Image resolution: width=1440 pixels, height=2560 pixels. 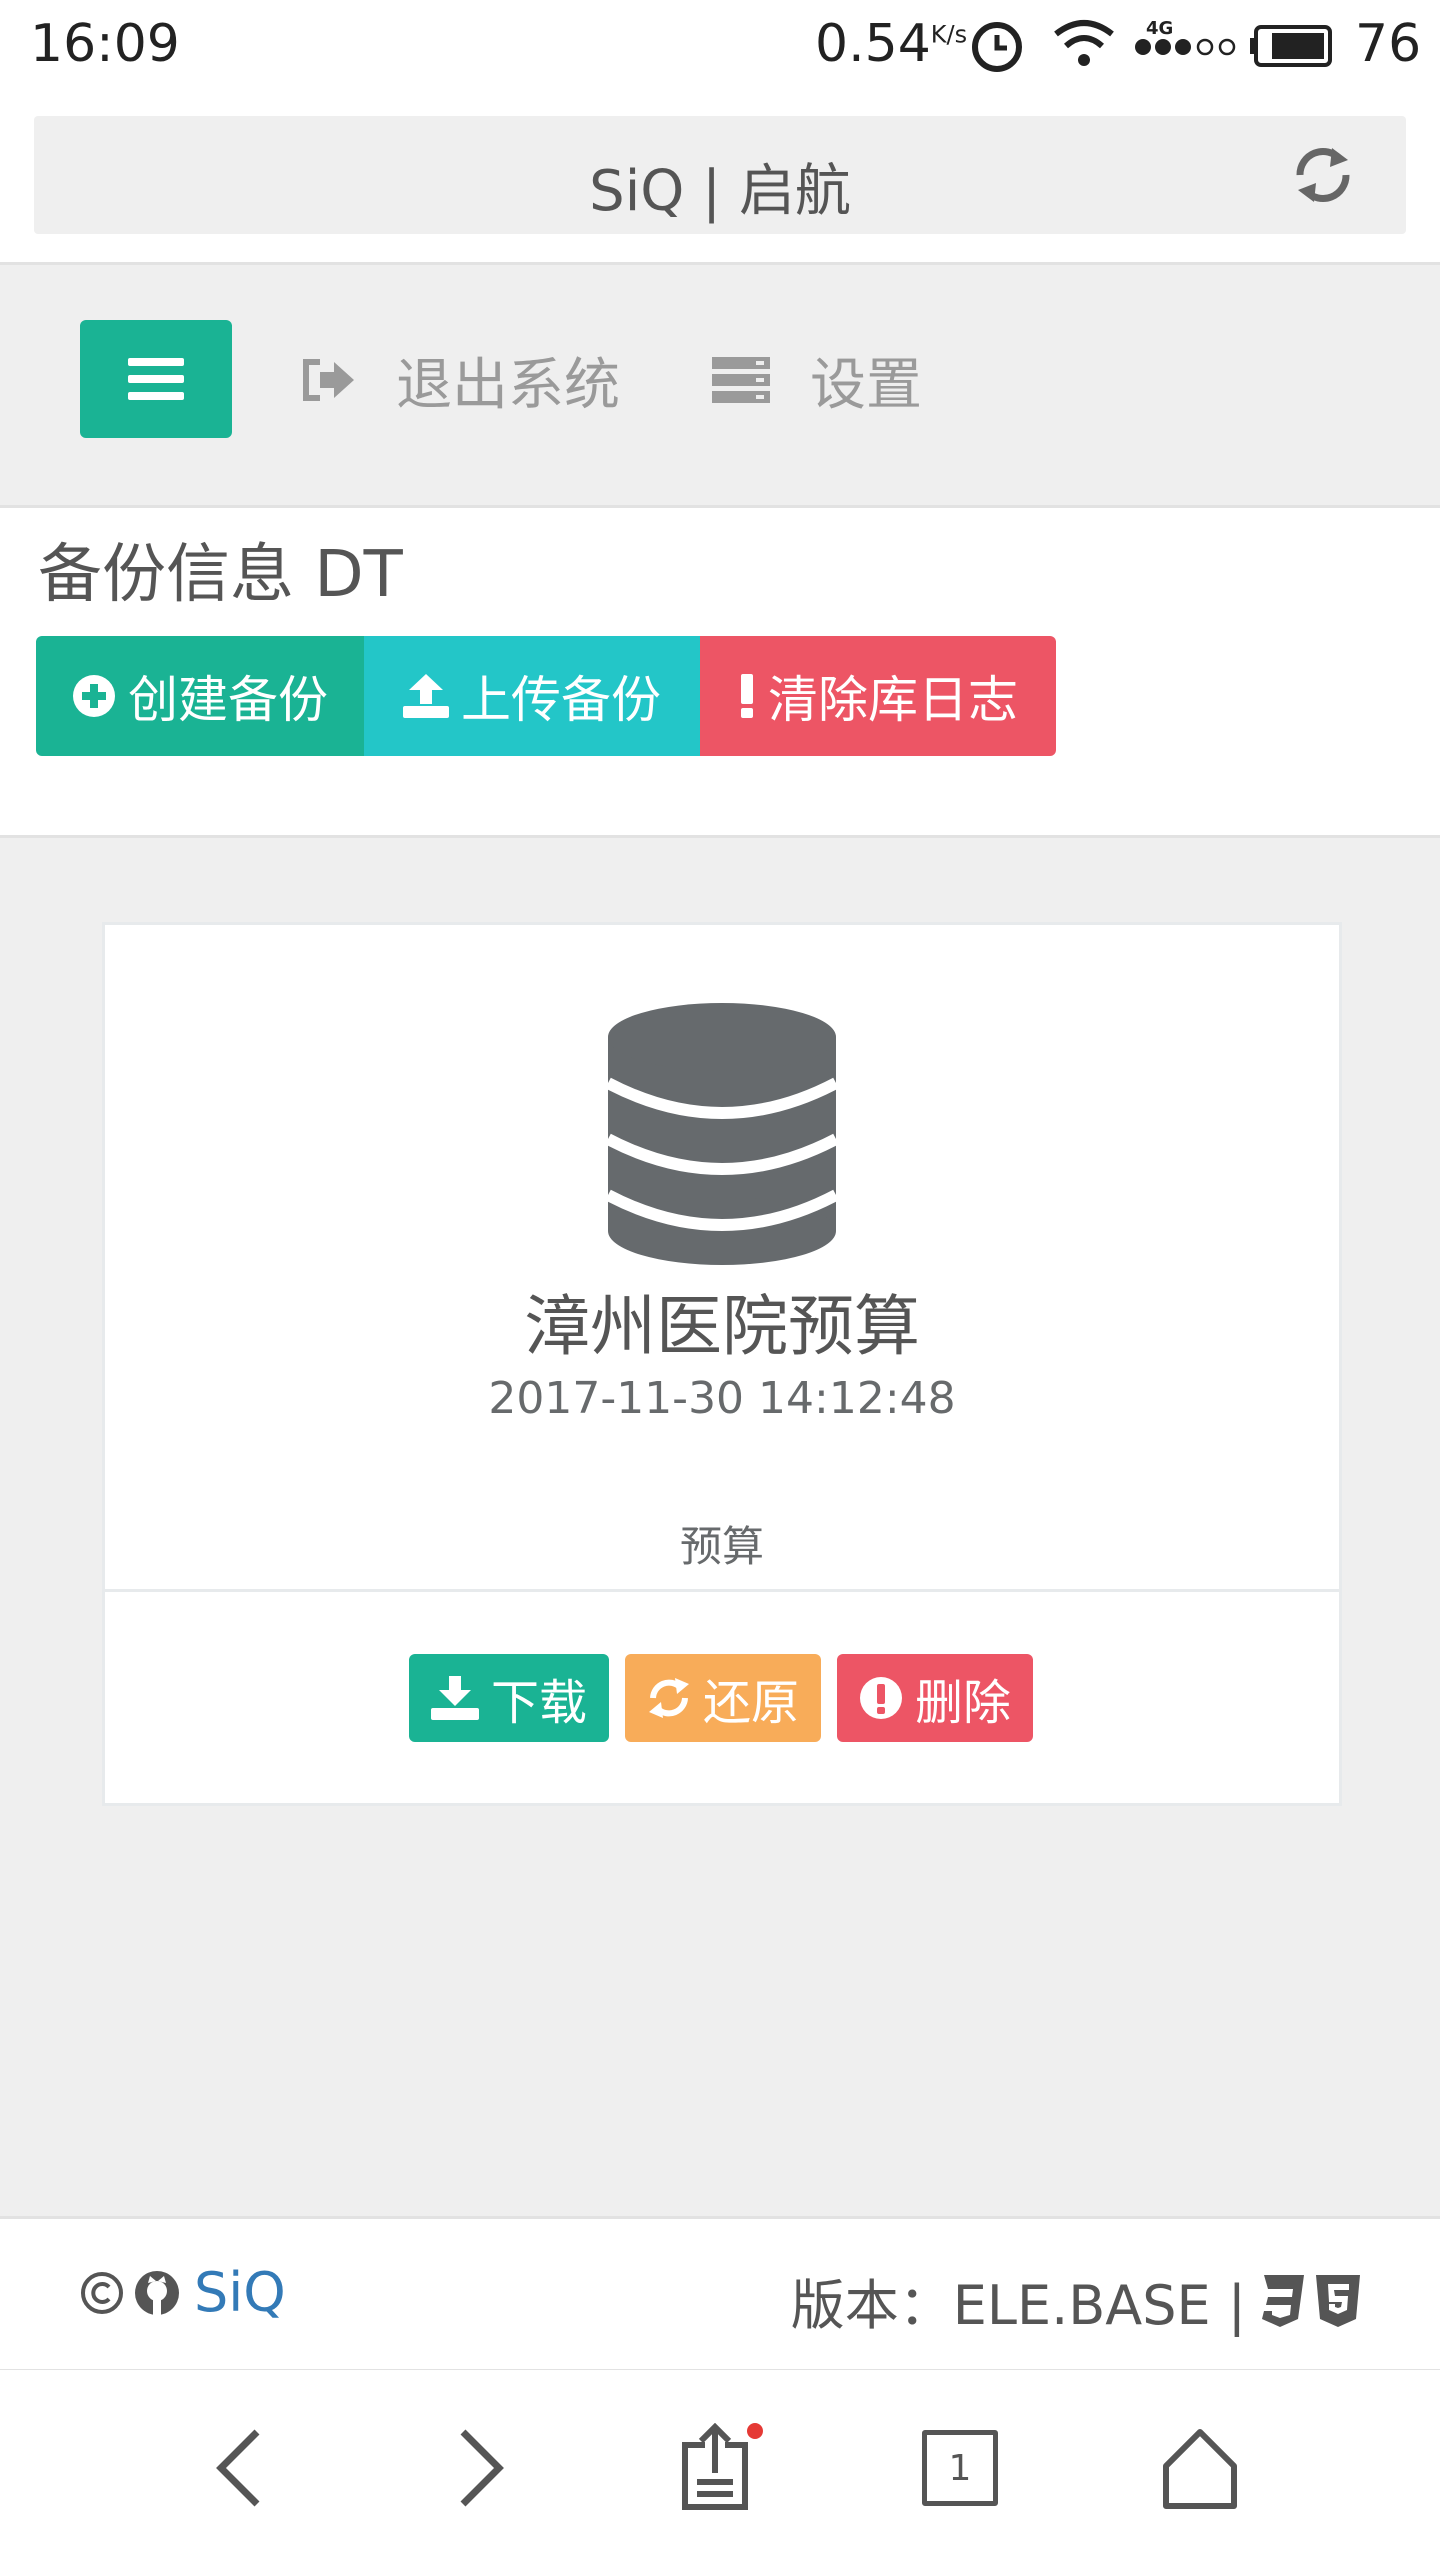 I want to click on backup-tag: 预算, so click(x=721, y=1546).